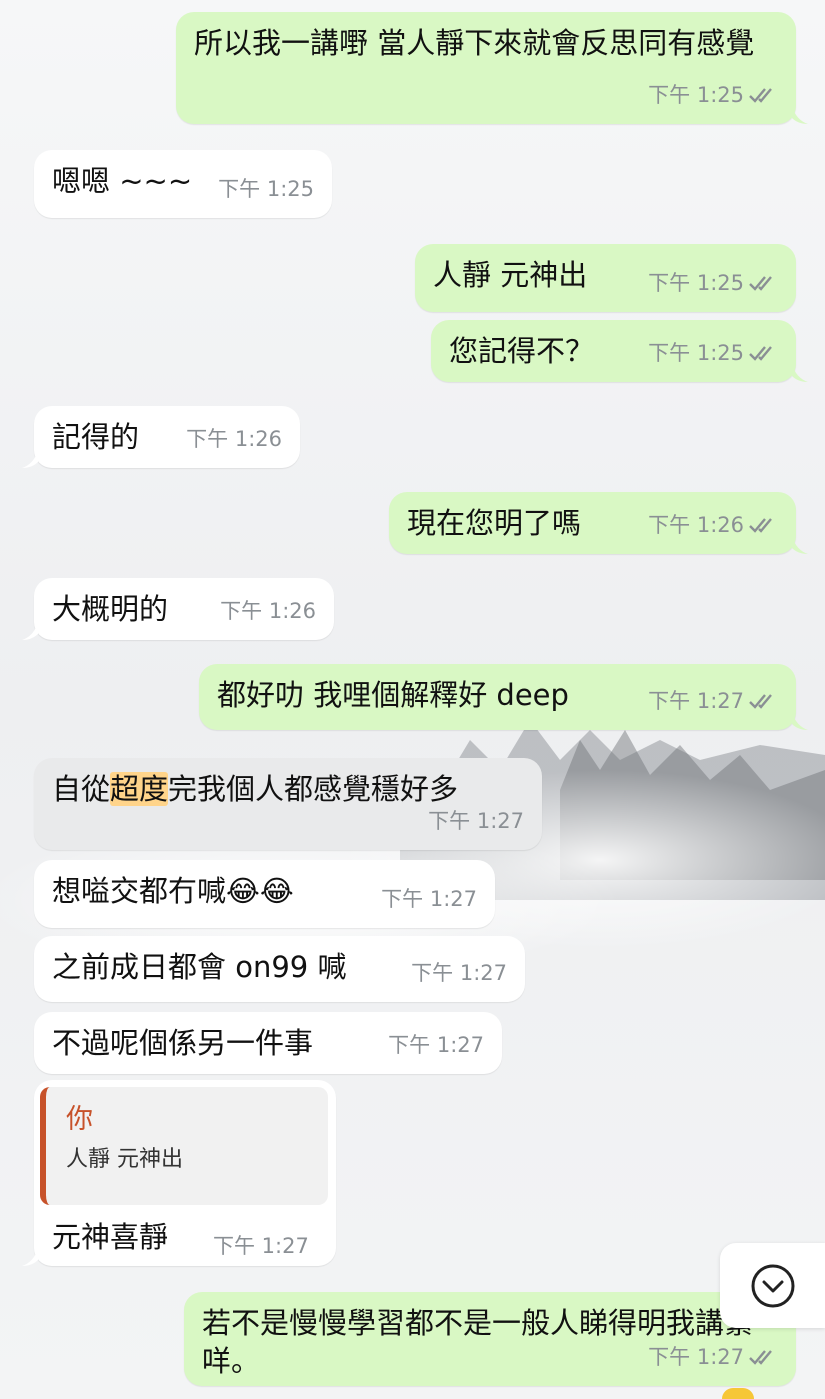 This screenshot has width=825, height=1399. Describe the element at coordinates (260, 891) in the screenshot. I see `laughing-emoji: 😂😂` at that location.